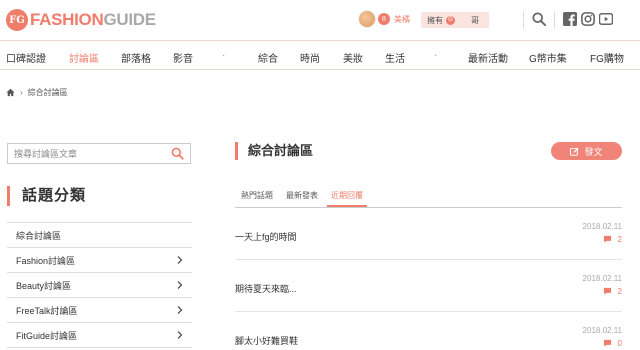 This screenshot has height=350, width=640. What do you see at coordinates (575, 151) in the screenshot?
I see `edit-icon` at bounding box center [575, 151].